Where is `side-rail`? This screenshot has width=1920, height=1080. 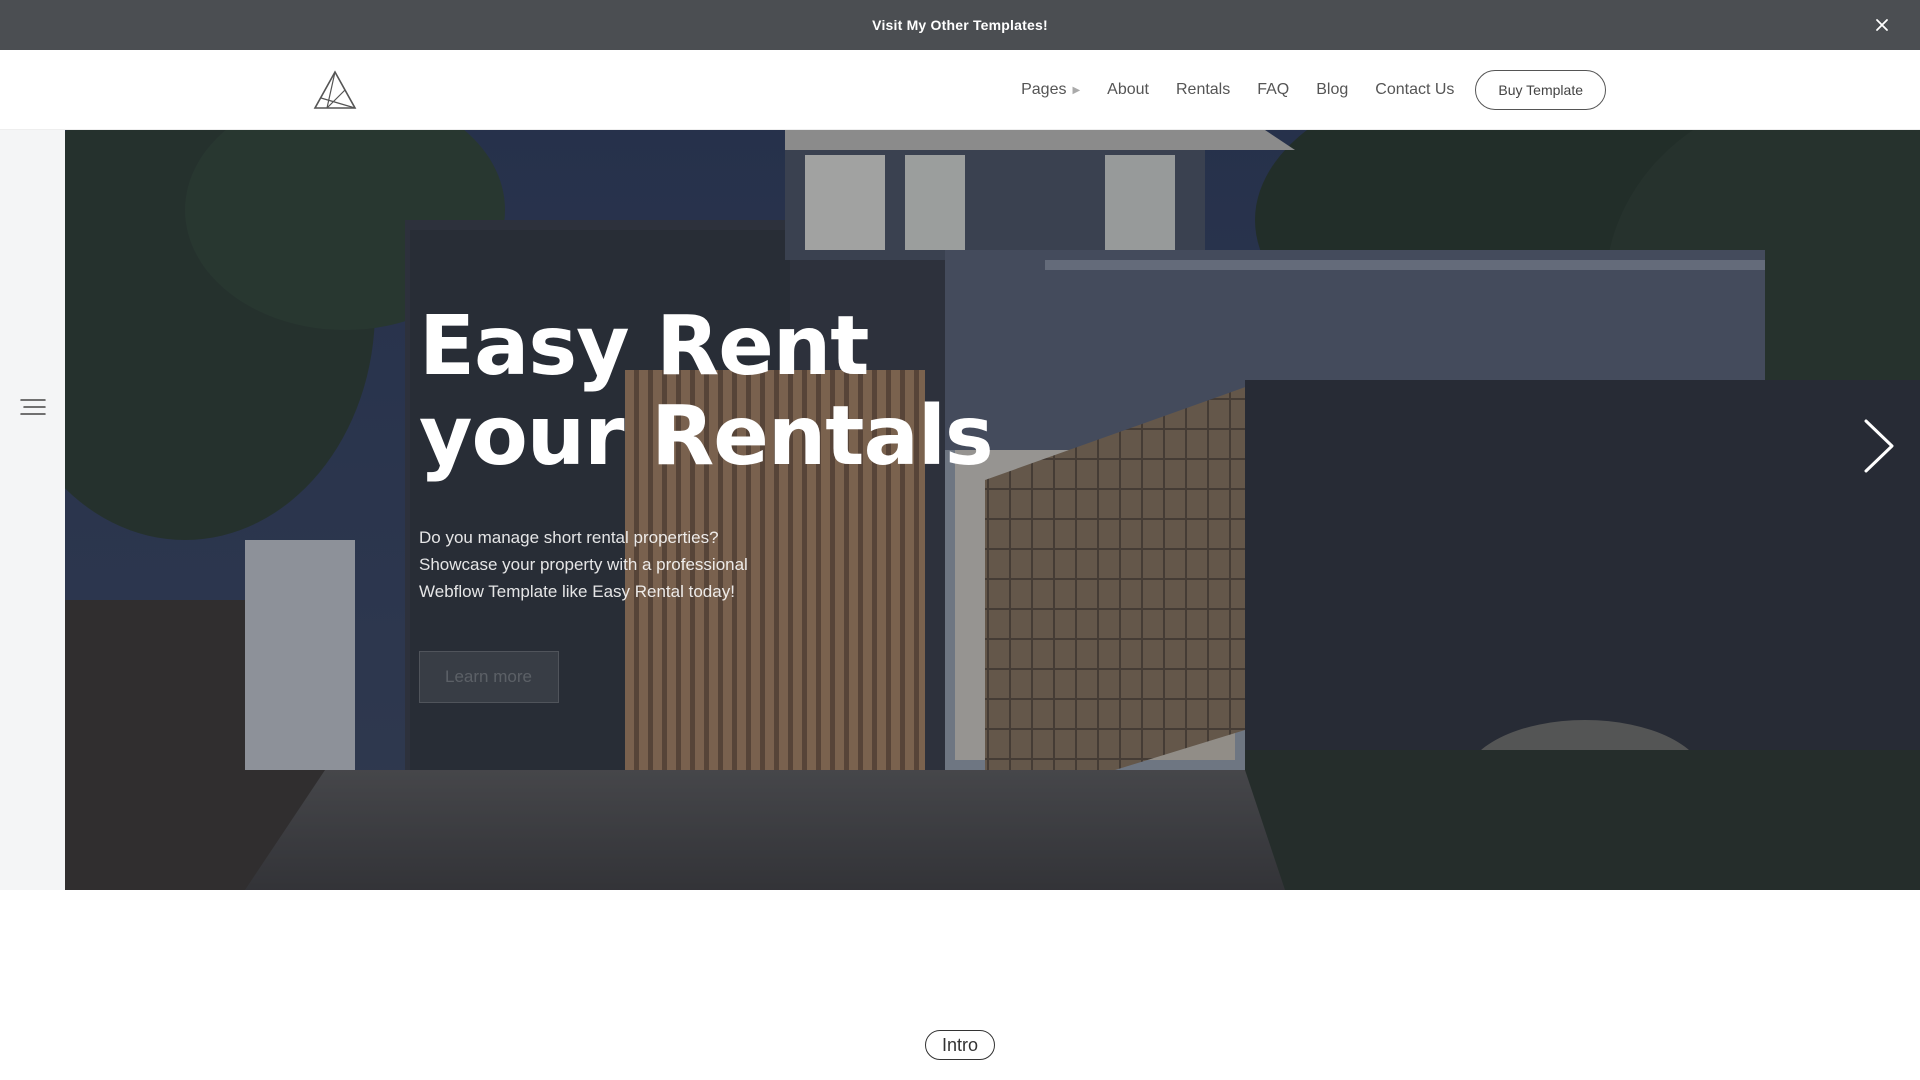 side-rail is located at coordinates (32, 510).